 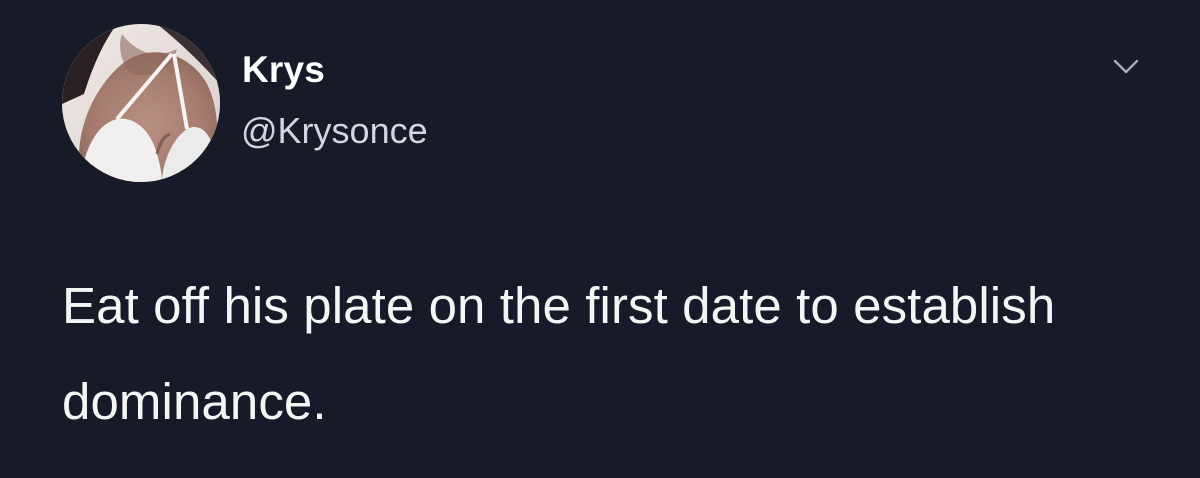 What do you see at coordinates (334, 131) in the screenshot?
I see `author-handle: @Krysonce` at bounding box center [334, 131].